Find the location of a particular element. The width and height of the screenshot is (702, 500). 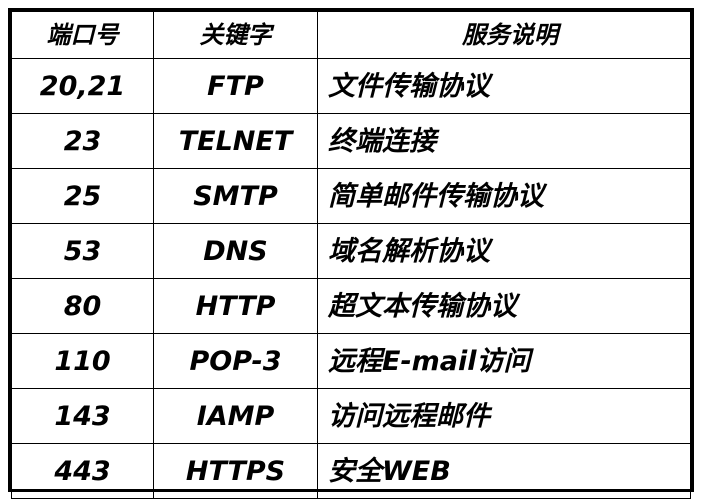

cell-description: 文件传输协议 is located at coordinates (504, 86).